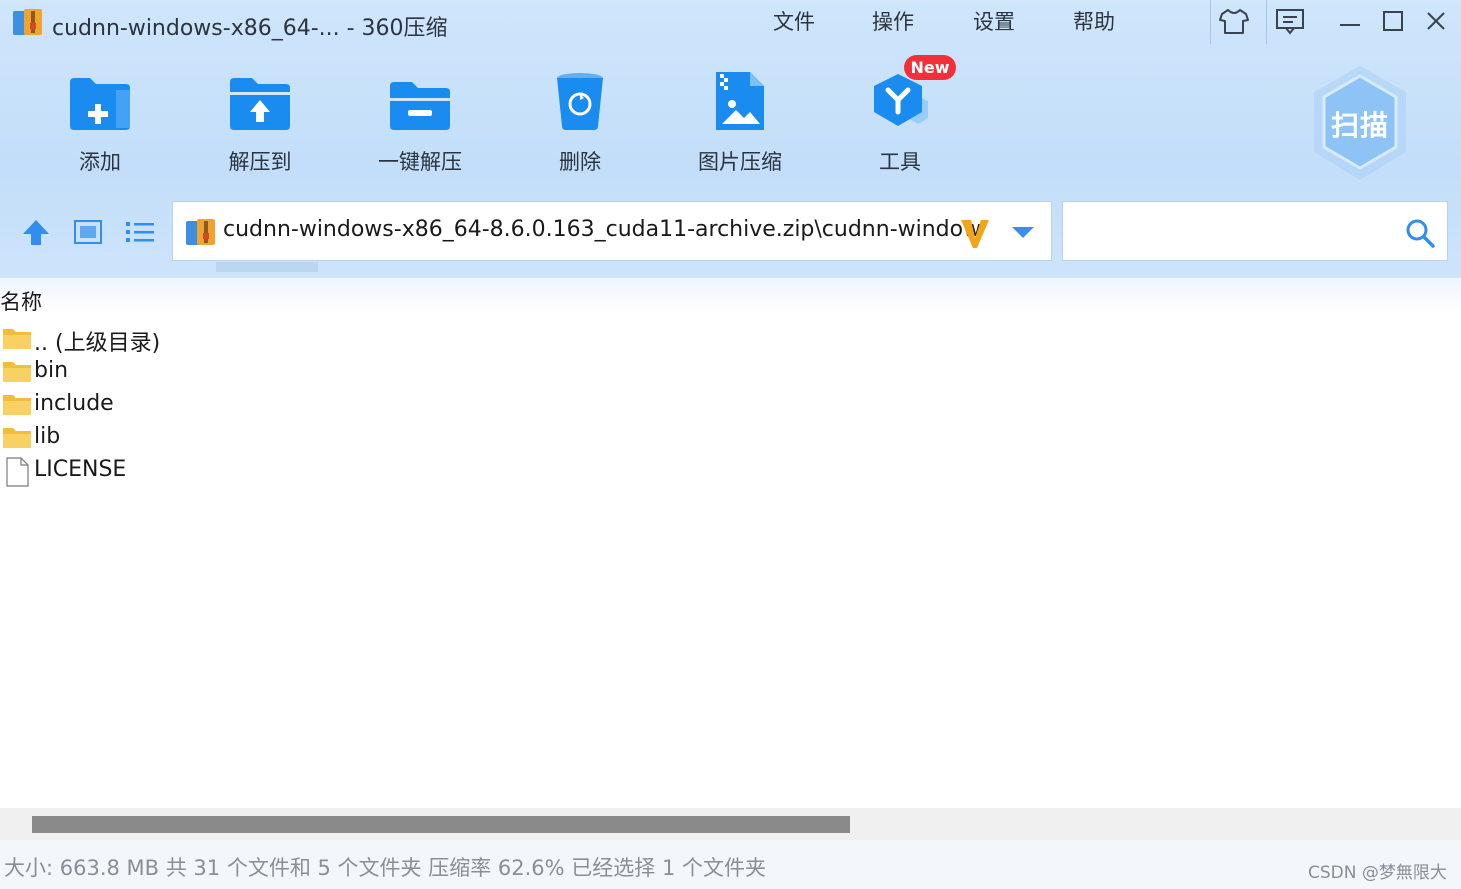  I want to click on file-name: include, so click(74, 403).